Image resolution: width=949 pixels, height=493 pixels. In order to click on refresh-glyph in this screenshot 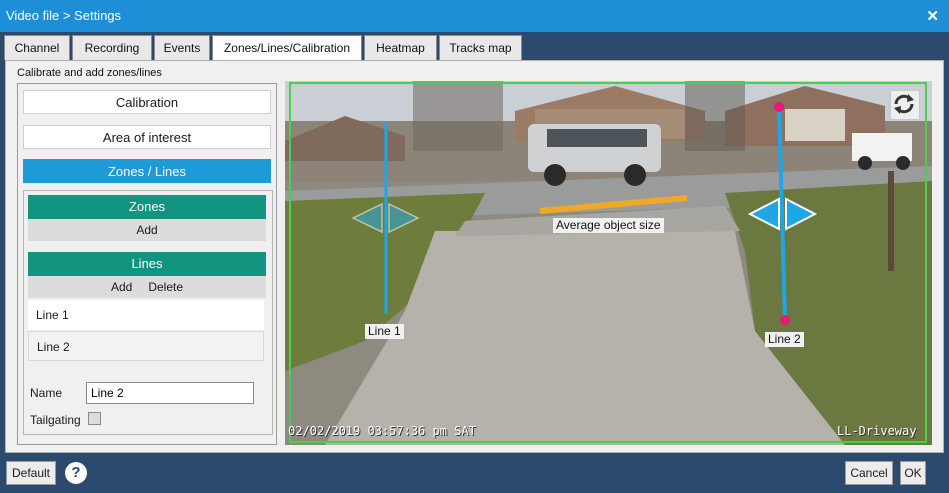, I will do `click(904, 104)`.